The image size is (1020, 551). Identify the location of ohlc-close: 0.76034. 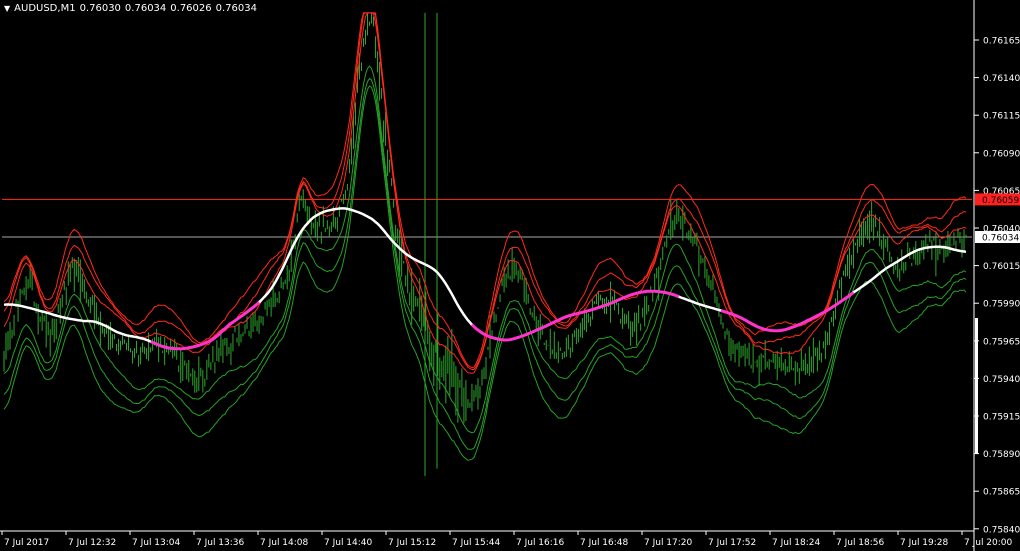
(236, 8).